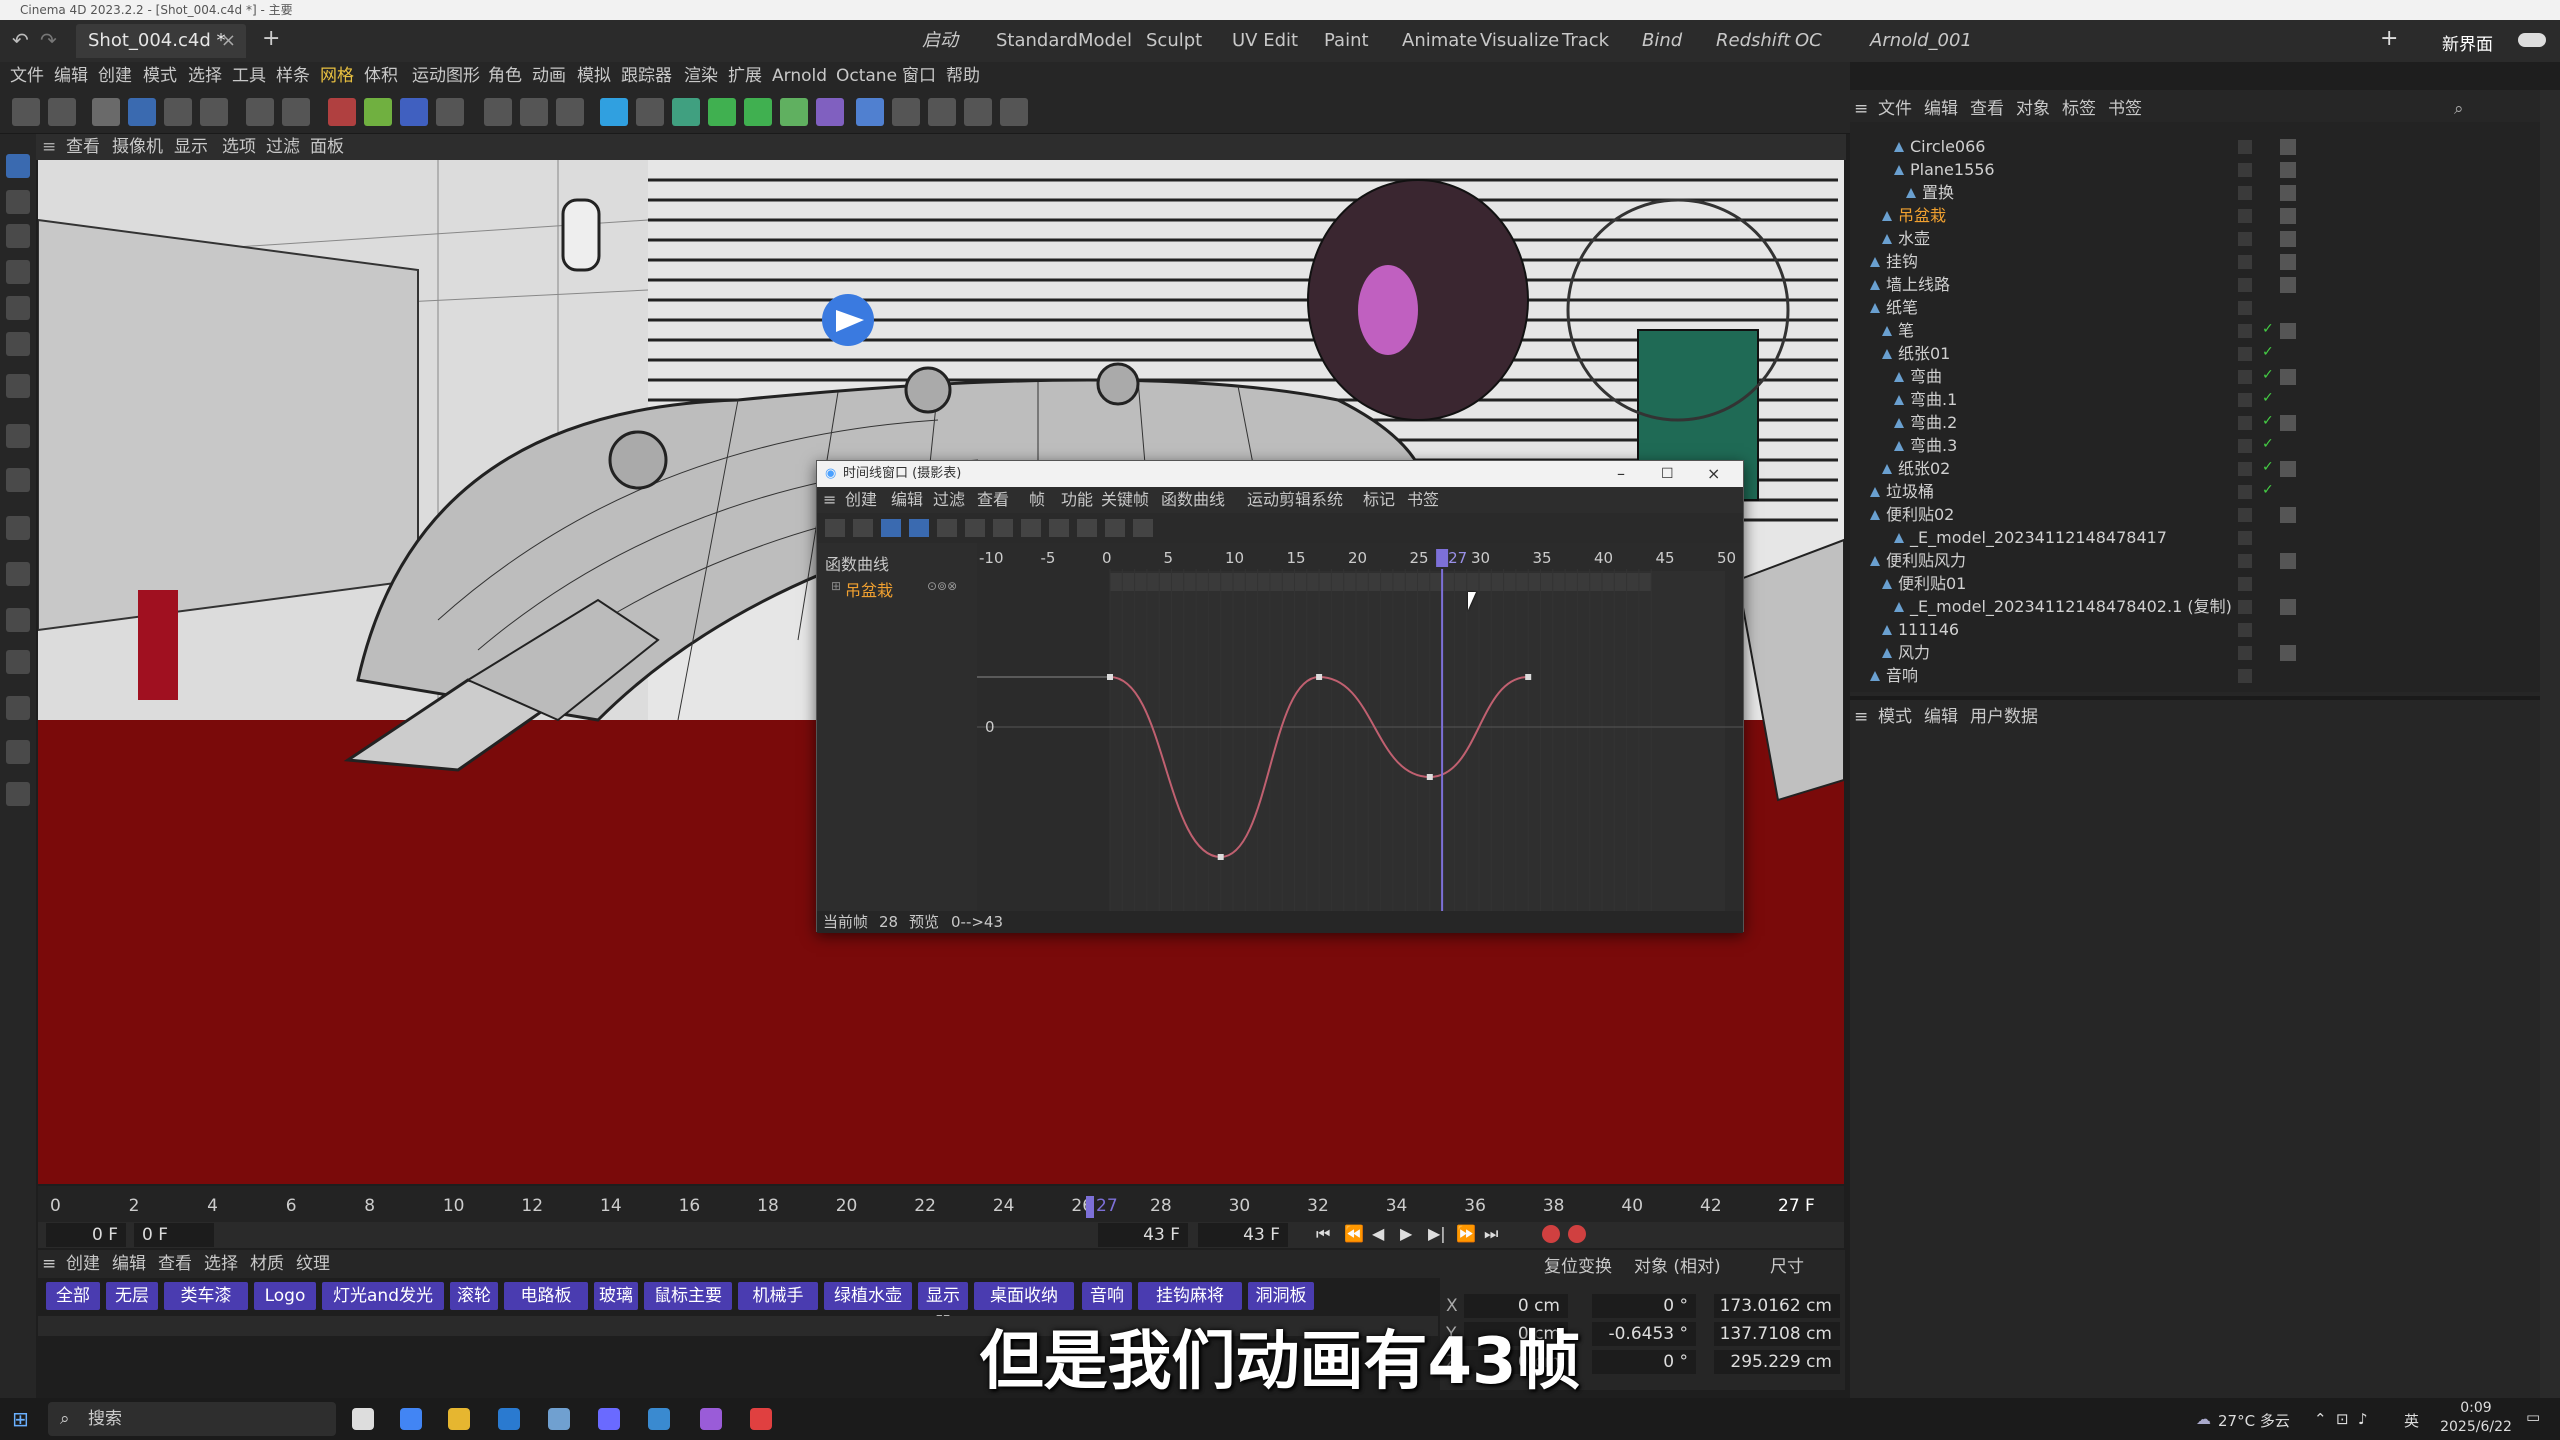 The height and width of the screenshot is (1440, 2560). What do you see at coordinates (1906, 653) in the screenshot?
I see `object-row: 风力` at bounding box center [1906, 653].